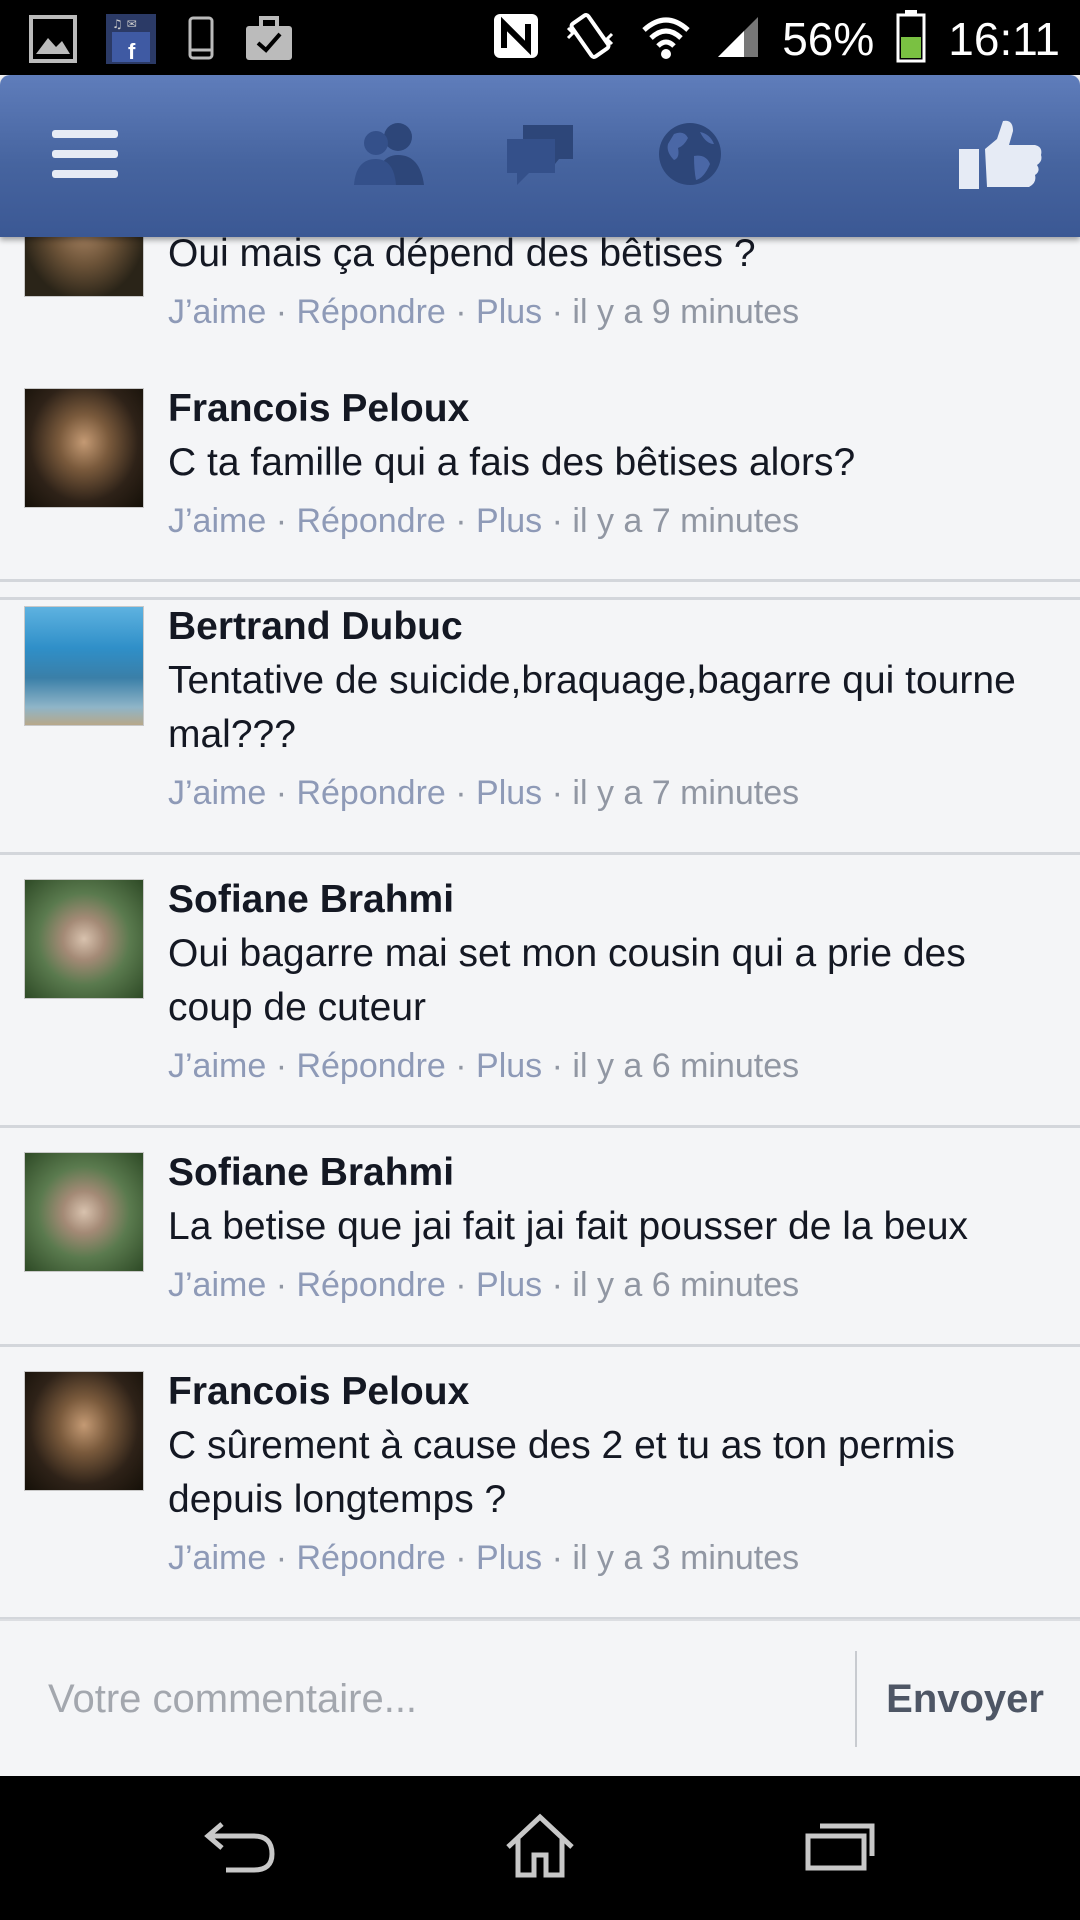 The image size is (1080, 1920). Describe the element at coordinates (269, 41) in the screenshot. I see `briefcase-icon` at that location.